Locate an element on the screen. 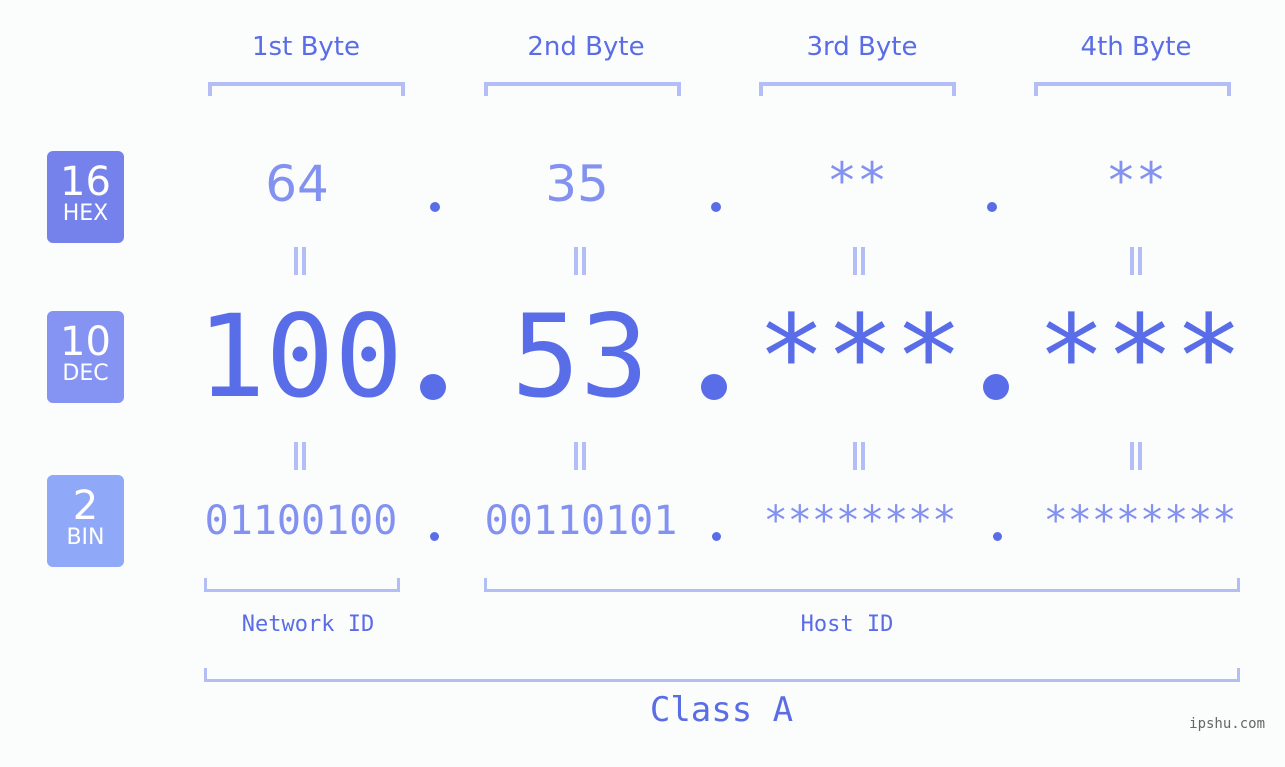 The height and width of the screenshot is (767, 1285). bin-byte-3: ******** is located at coordinates (860, 521).